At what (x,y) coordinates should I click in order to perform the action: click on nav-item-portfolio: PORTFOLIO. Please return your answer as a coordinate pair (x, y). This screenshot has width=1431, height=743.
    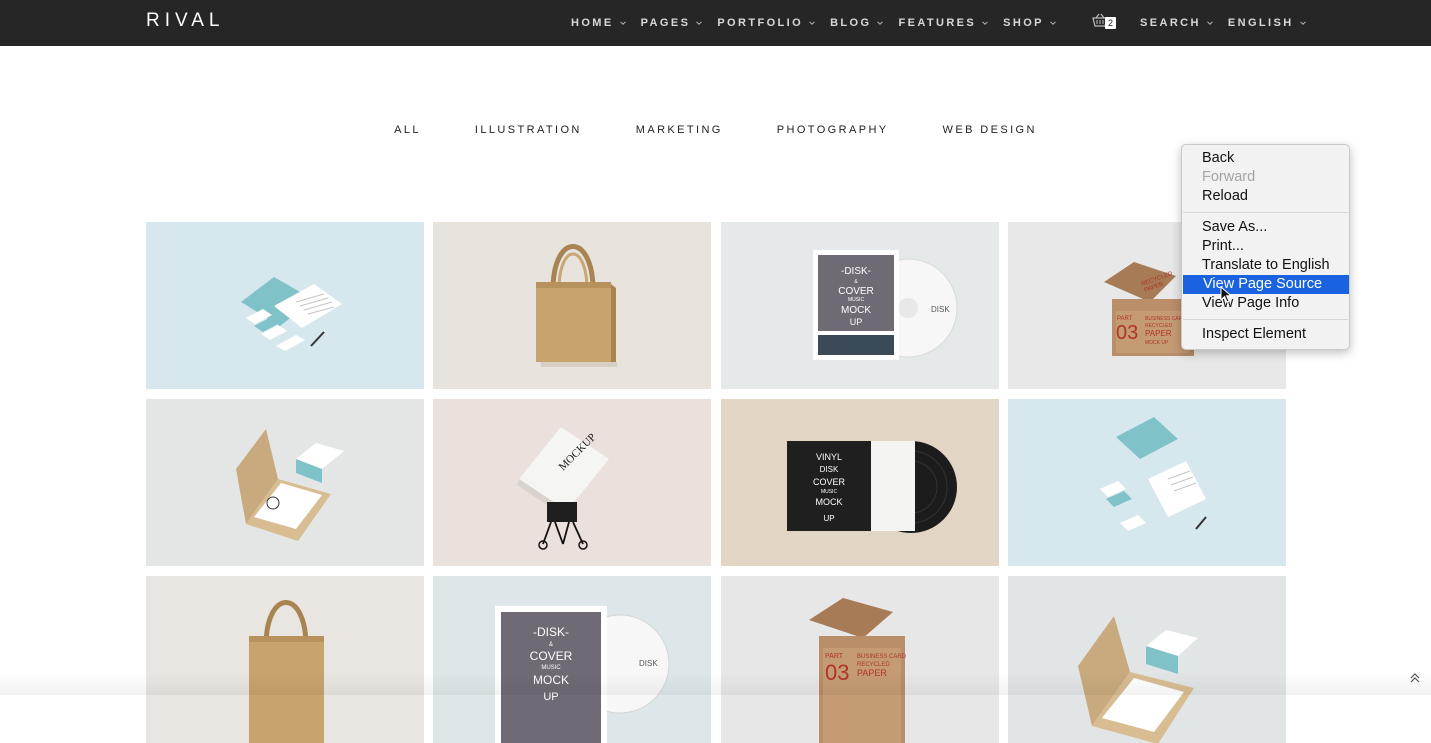
    Looking at the image, I should click on (766, 23).